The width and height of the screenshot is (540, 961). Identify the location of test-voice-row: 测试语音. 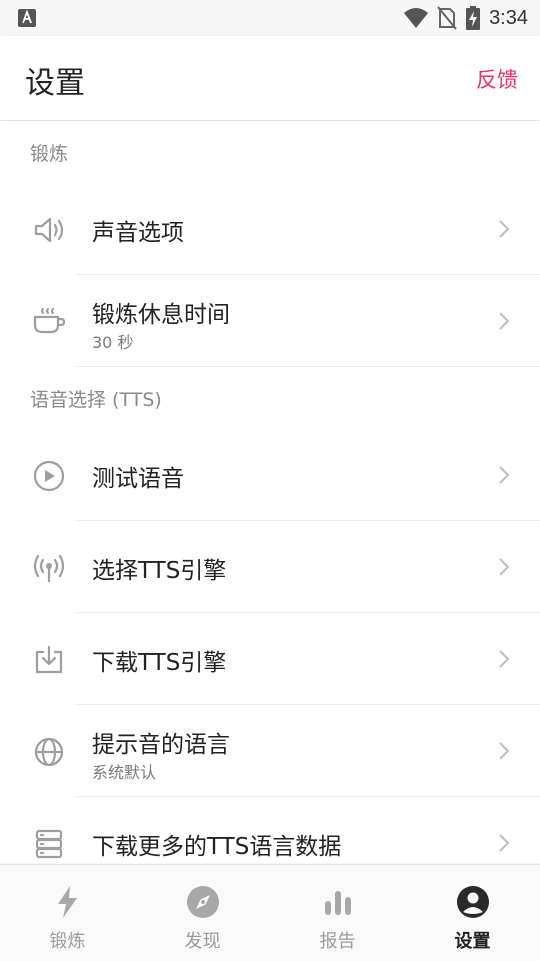
(270, 475).